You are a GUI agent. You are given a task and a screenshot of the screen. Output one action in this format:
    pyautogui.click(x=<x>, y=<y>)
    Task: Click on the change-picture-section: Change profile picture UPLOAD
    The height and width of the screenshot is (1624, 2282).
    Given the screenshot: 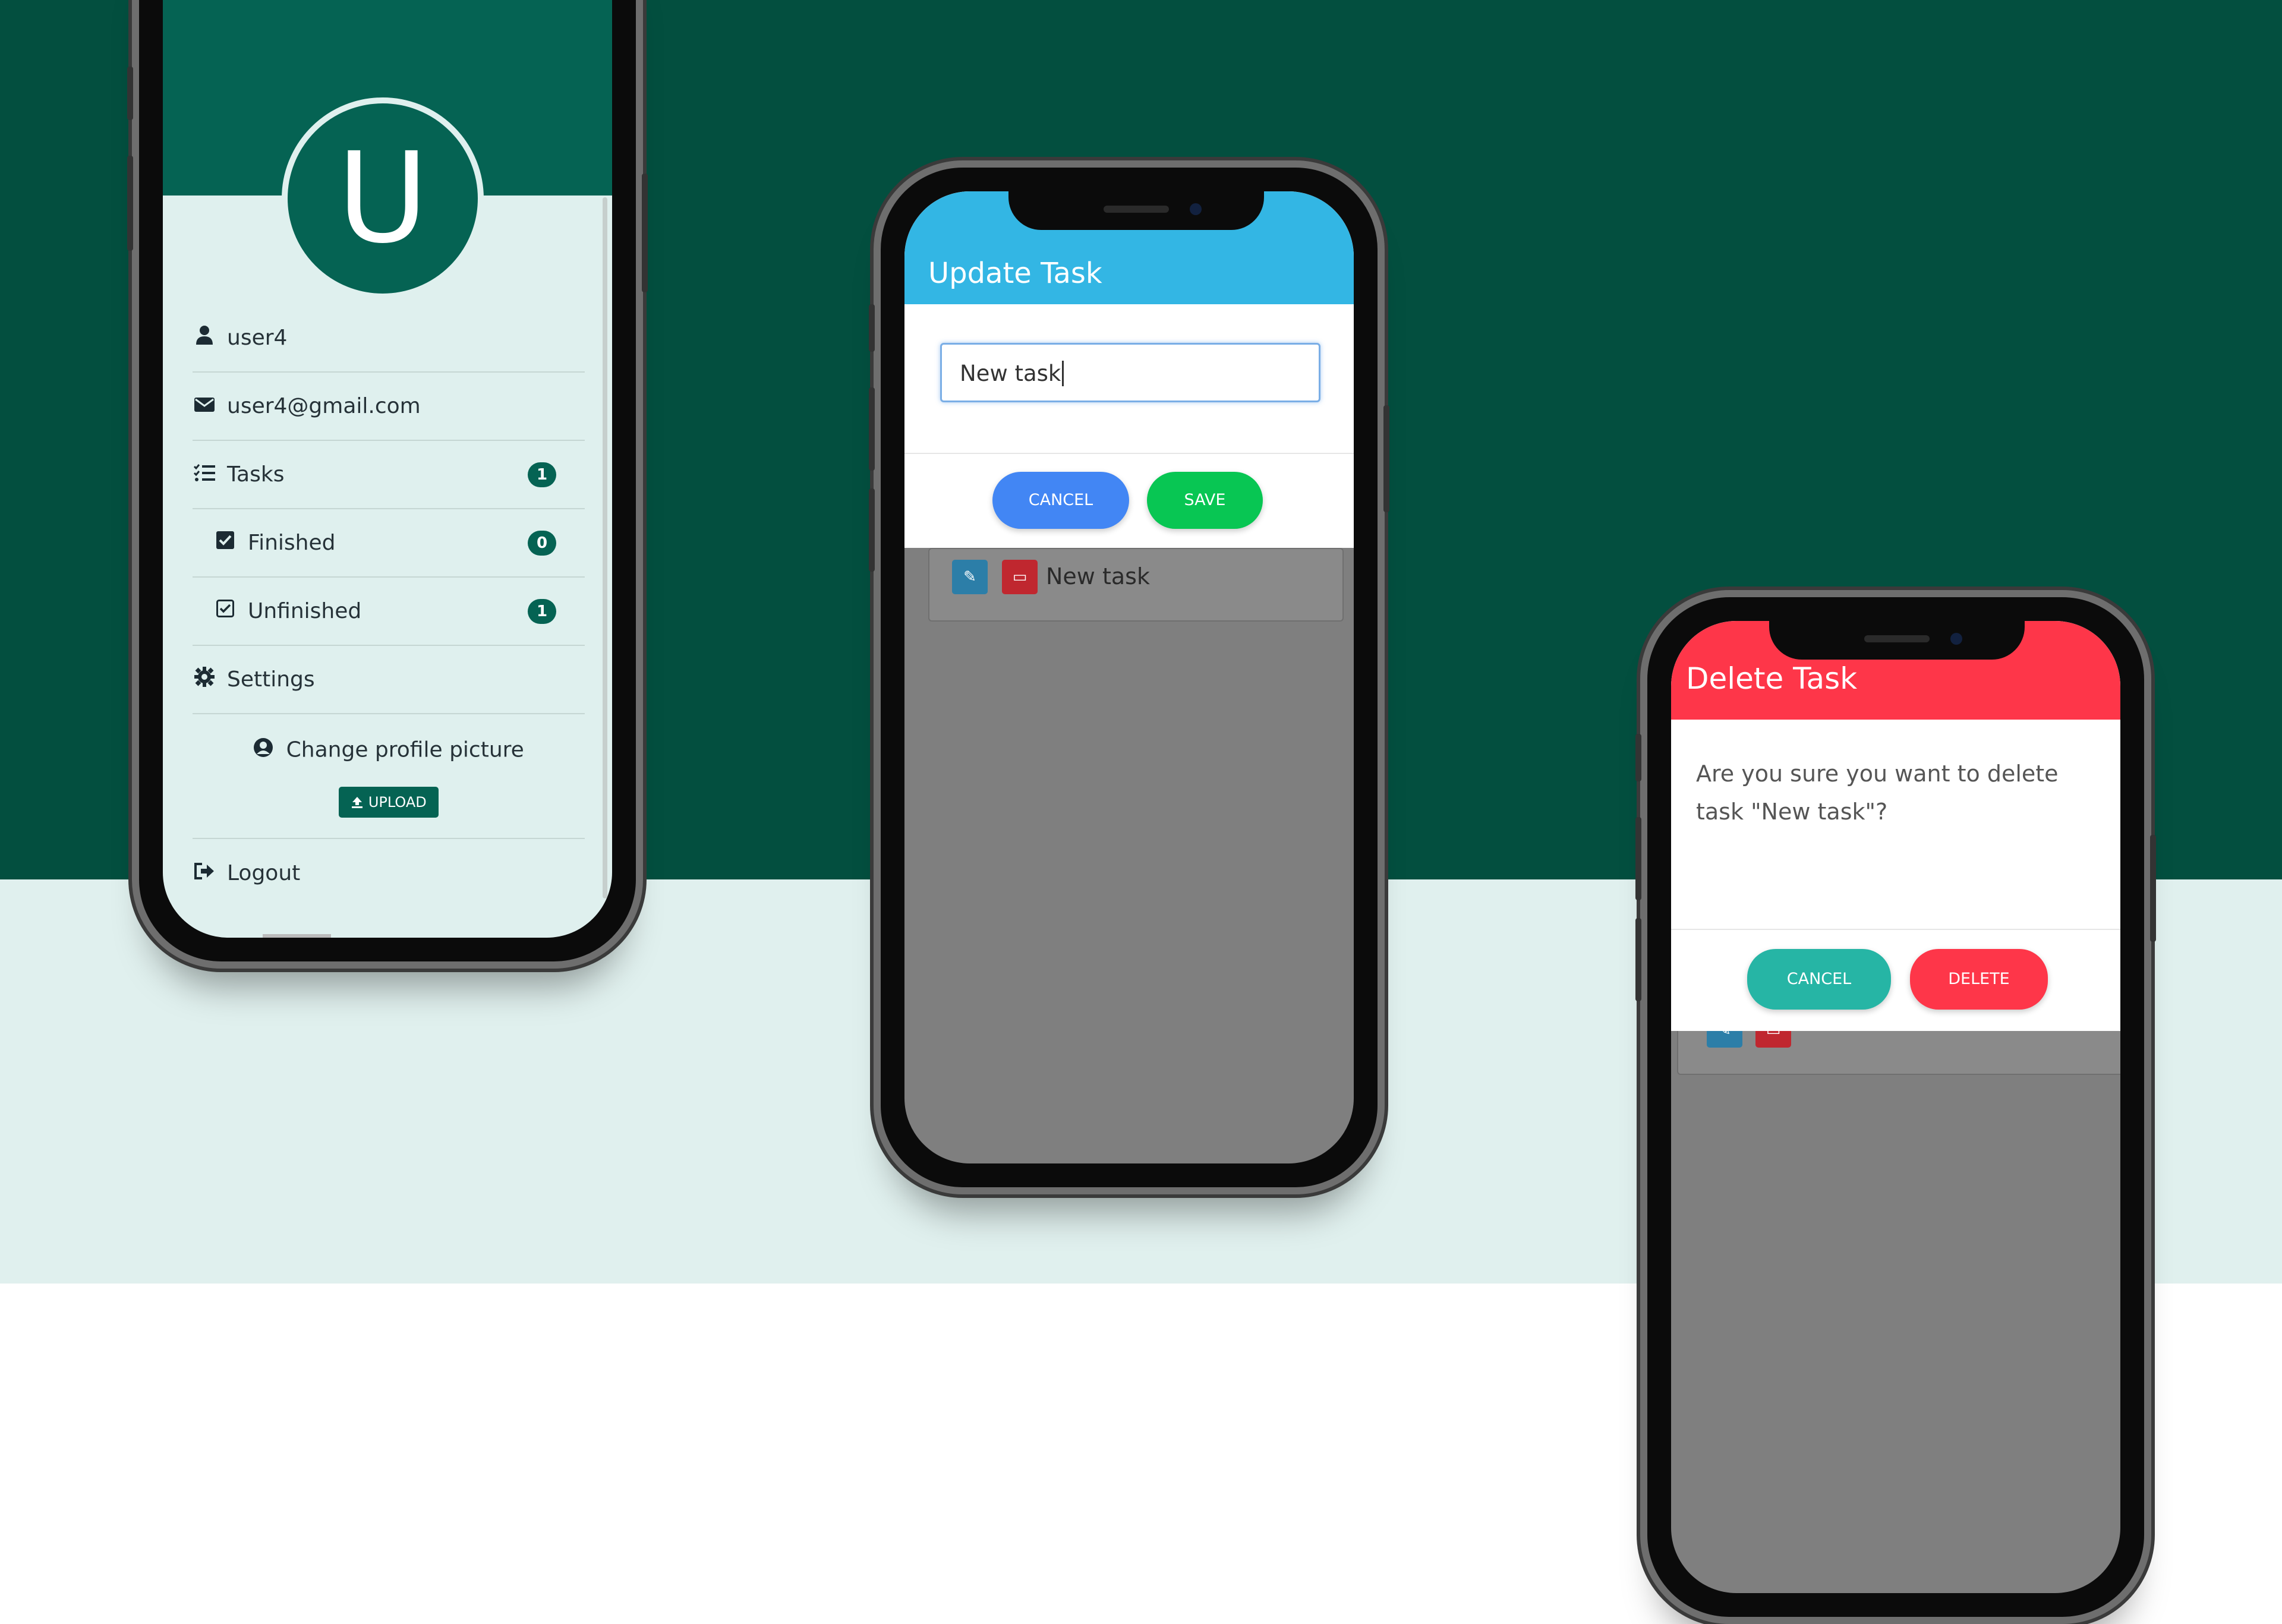 What is the action you would take?
    pyautogui.click(x=389, y=776)
    